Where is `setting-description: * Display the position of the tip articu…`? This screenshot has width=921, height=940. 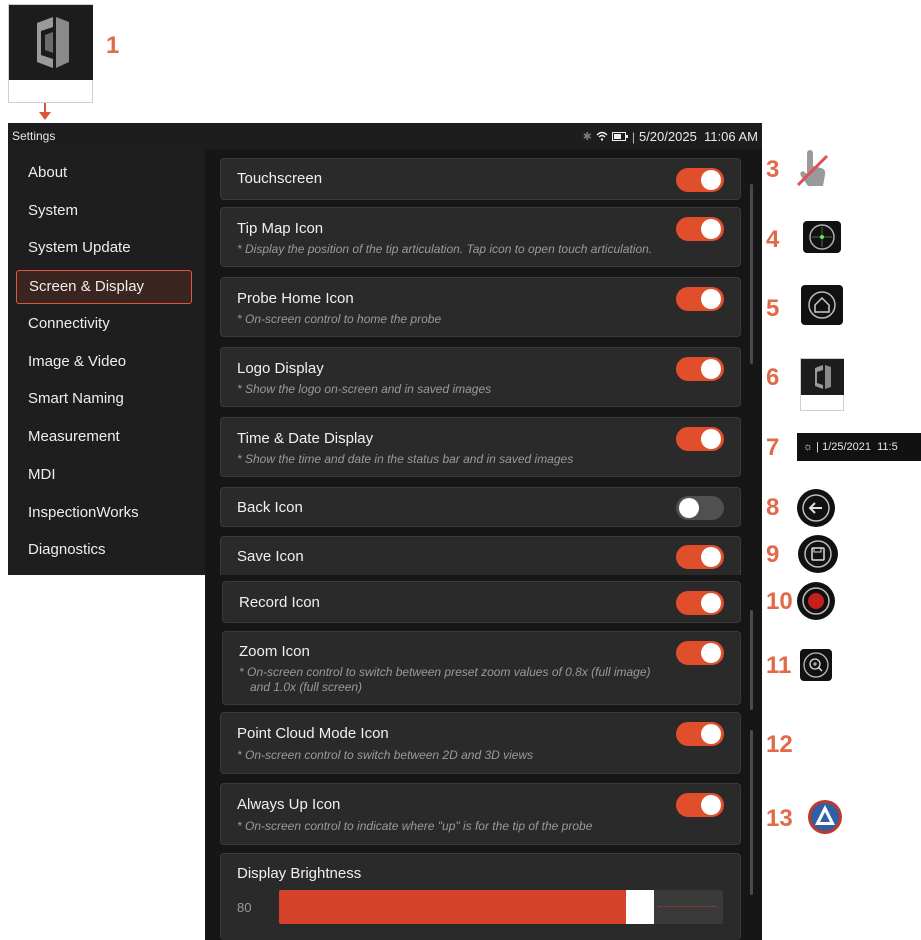
setting-description: * Display the position of the tip articu… is located at coordinates (445, 249).